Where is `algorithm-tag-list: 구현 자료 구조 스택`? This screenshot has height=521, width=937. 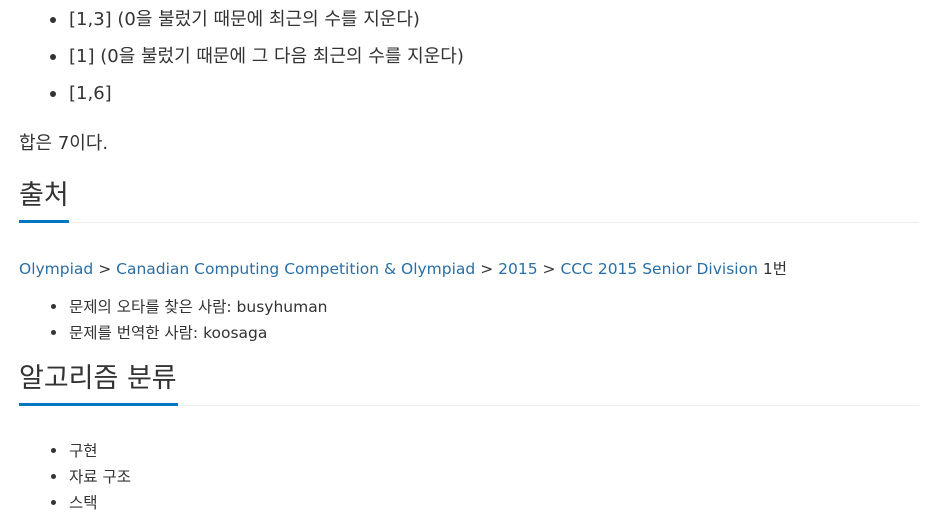 algorithm-tag-list: 구현 자료 구조 스택 is located at coordinates (75, 479).